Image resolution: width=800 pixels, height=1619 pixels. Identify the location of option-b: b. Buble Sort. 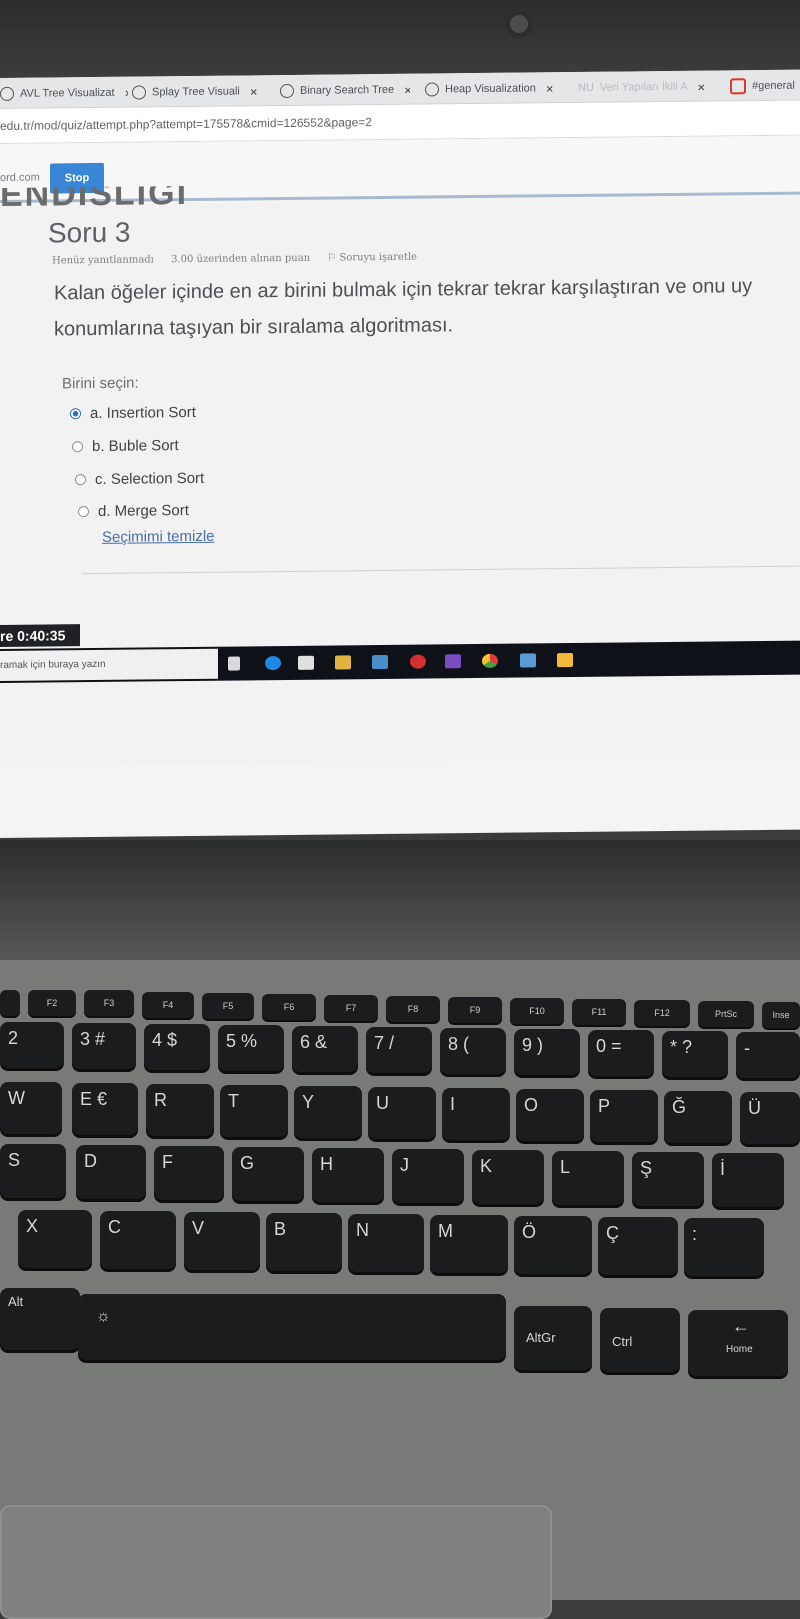
(125, 446).